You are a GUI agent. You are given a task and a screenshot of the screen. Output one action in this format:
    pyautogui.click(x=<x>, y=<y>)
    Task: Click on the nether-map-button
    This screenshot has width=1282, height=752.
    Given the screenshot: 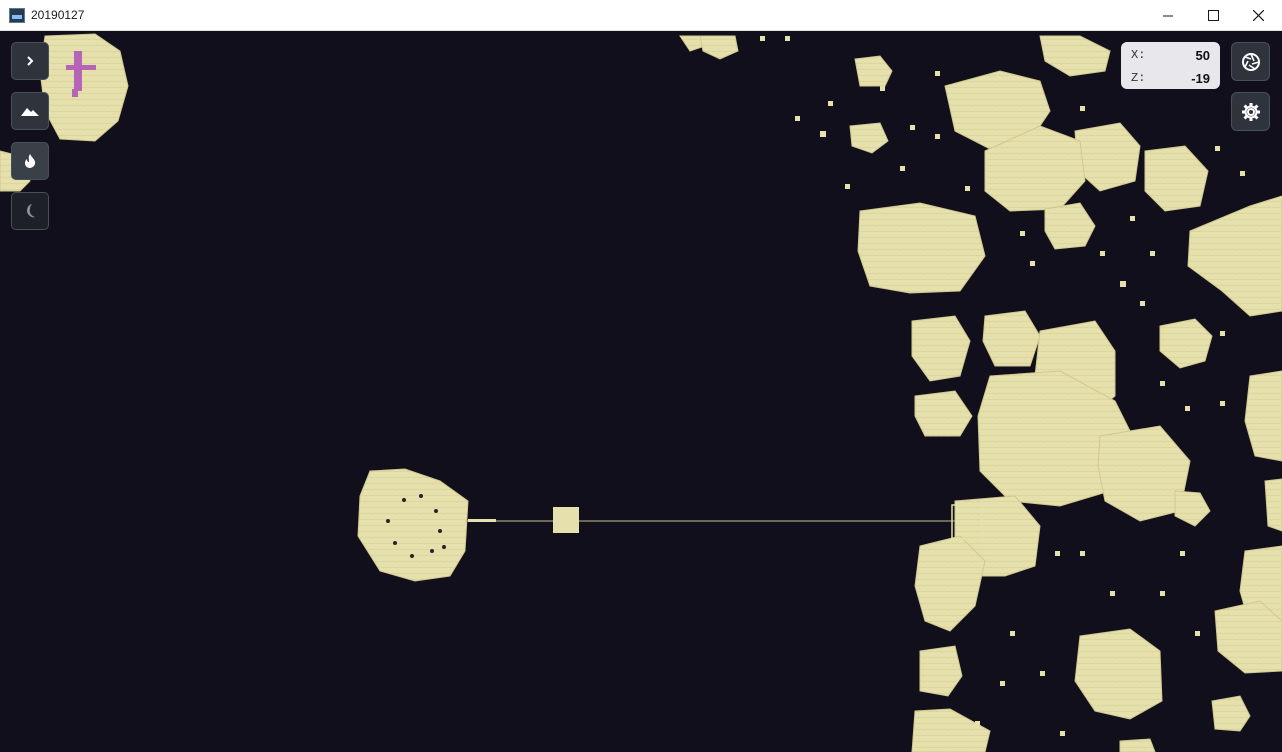 What is the action you would take?
    pyautogui.click(x=30, y=161)
    